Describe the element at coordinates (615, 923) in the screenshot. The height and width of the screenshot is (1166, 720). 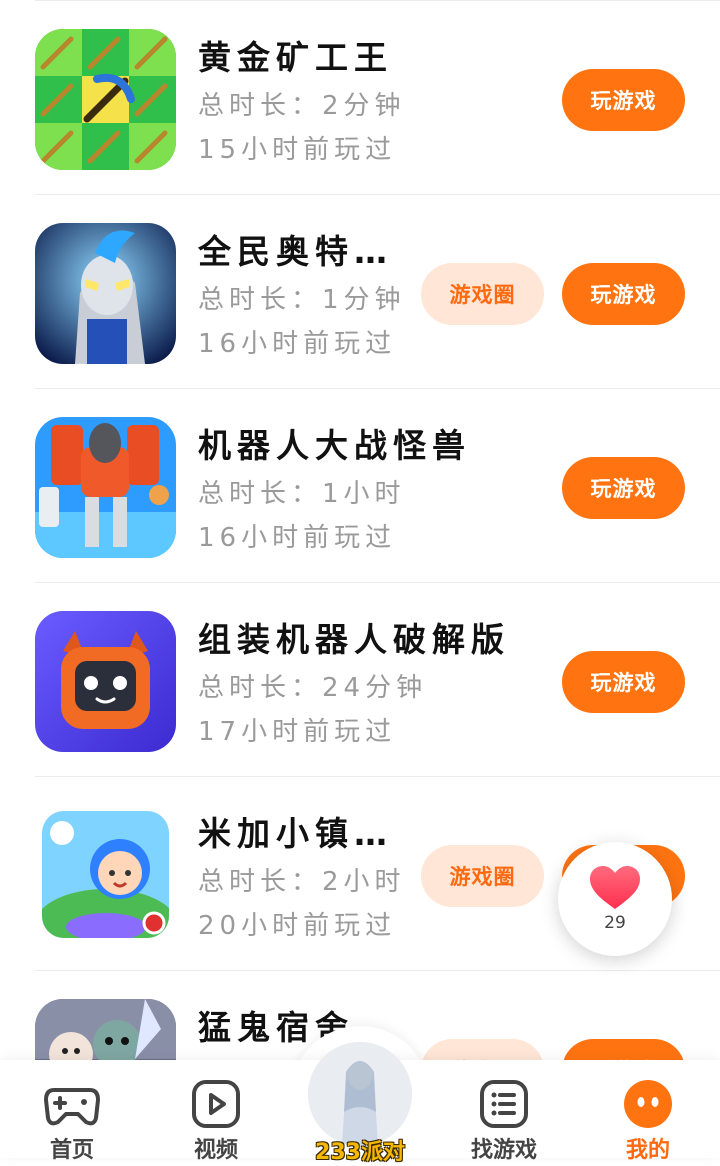
I see `like-count: 29` at that location.